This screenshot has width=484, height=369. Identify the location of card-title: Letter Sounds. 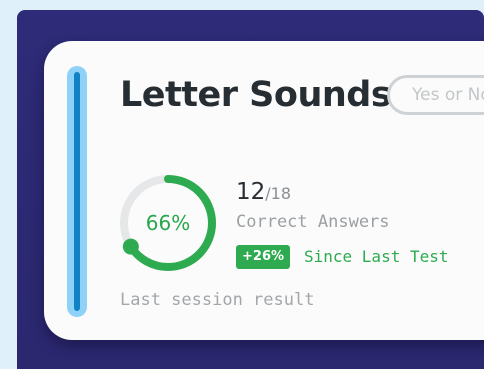
(256, 95).